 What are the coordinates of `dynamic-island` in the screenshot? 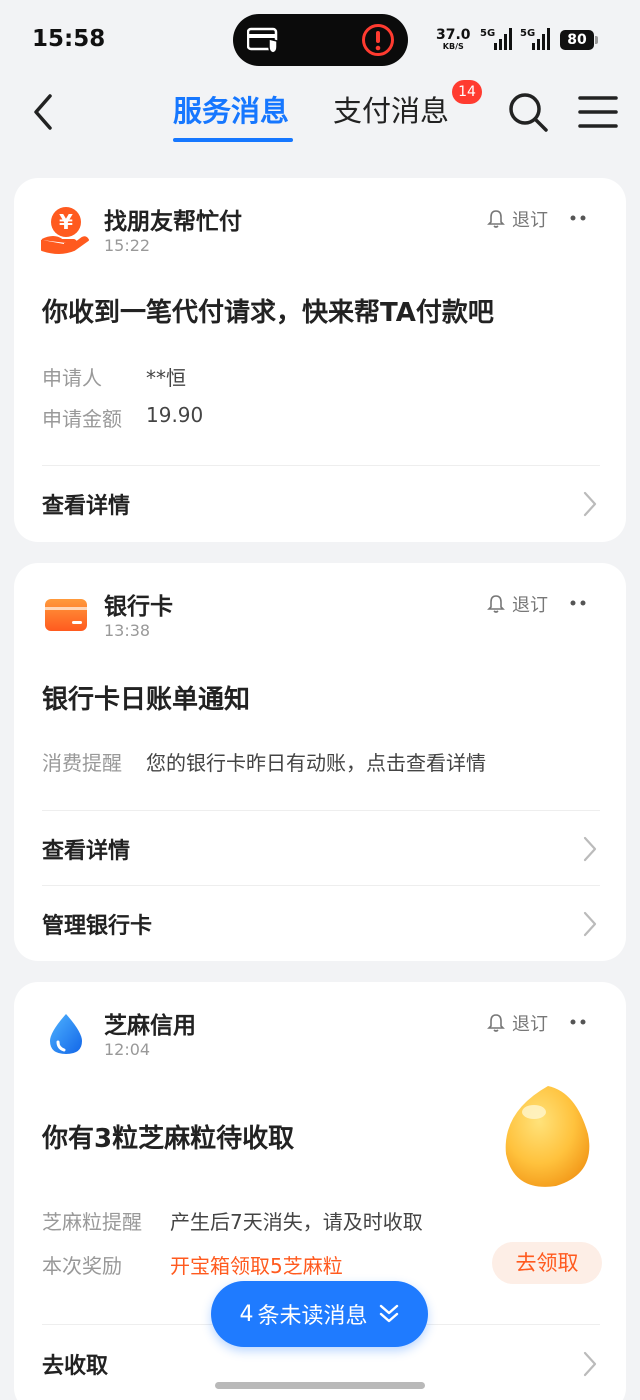 It's located at (320, 40).